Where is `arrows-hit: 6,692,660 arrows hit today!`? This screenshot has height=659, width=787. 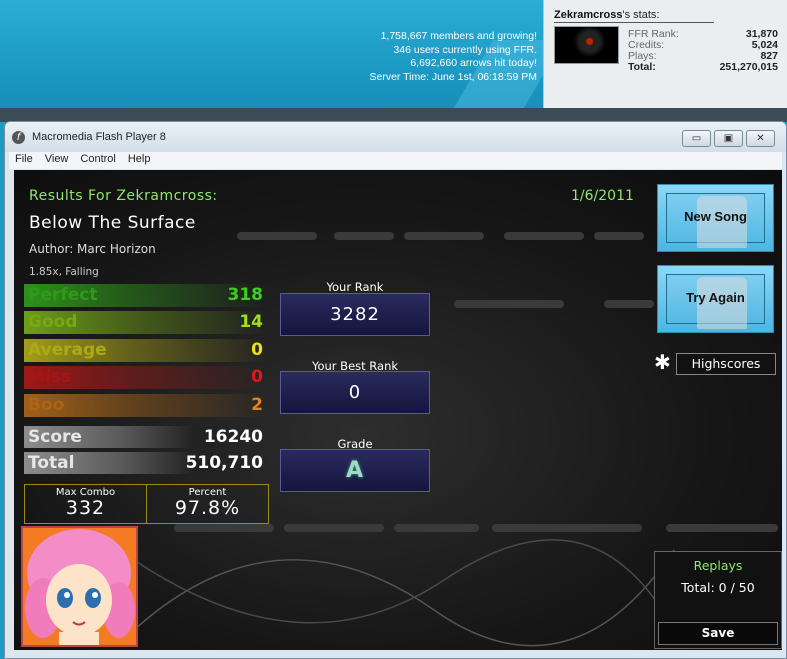 arrows-hit: 6,692,660 arrows hit today! is located at coordinates (473, 63).